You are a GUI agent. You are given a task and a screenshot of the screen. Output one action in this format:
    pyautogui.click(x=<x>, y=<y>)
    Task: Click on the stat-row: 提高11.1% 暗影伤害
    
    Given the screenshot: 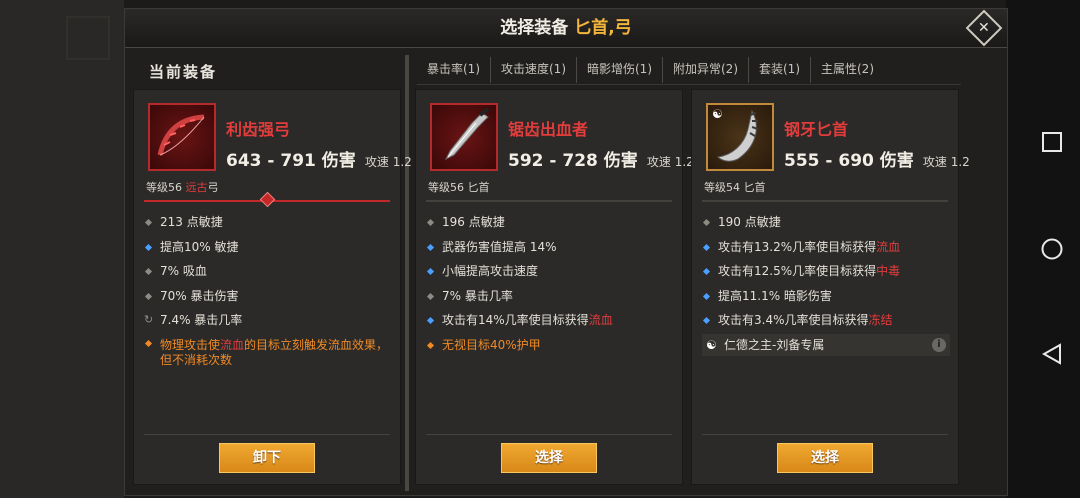 What is the action you would take?
    pyautogui.click(x=826, y=296)
    